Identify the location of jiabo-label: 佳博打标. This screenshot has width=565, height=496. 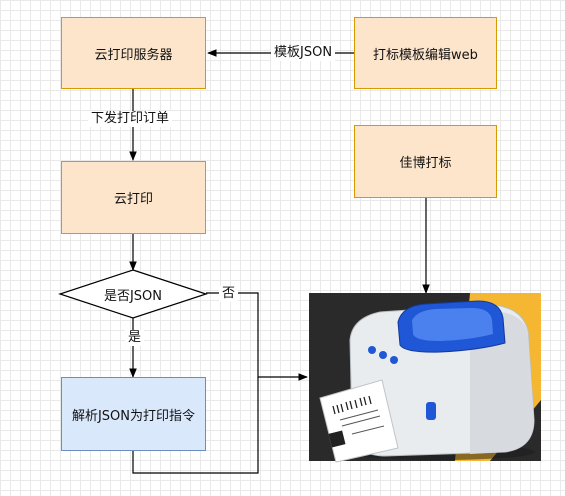
(425, 163).